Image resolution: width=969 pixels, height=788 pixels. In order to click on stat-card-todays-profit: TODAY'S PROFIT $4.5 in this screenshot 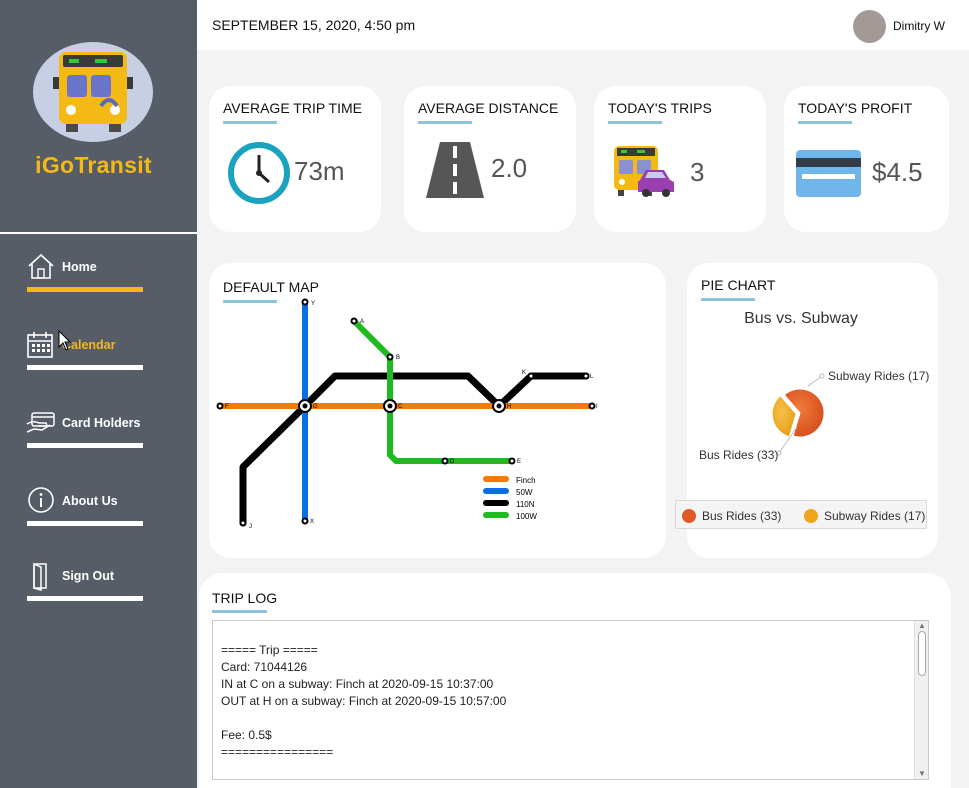, I will do `click(866, 159)`.